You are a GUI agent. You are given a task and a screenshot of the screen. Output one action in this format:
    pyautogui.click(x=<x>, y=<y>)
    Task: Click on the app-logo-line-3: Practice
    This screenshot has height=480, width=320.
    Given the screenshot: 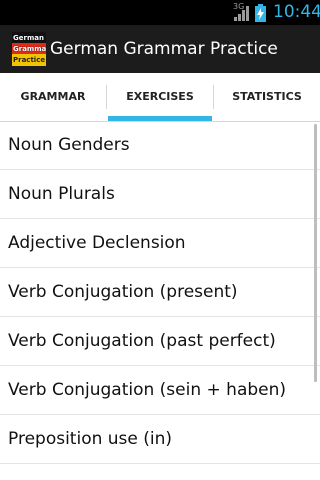 What is the action you would take?
    pyautogui.click(x=29, y=60)
    